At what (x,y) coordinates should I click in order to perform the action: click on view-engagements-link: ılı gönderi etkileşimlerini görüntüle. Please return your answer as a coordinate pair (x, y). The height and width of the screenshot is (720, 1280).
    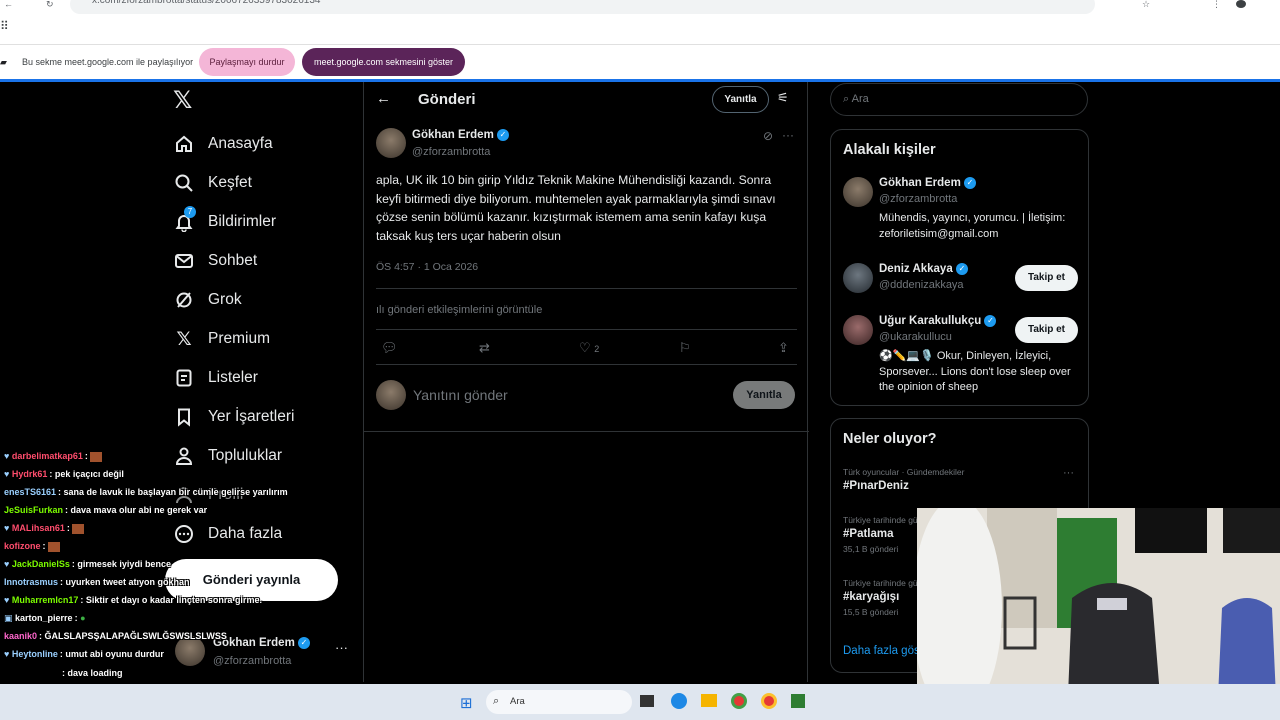
    Looking at the image, I should click on (459, 310).